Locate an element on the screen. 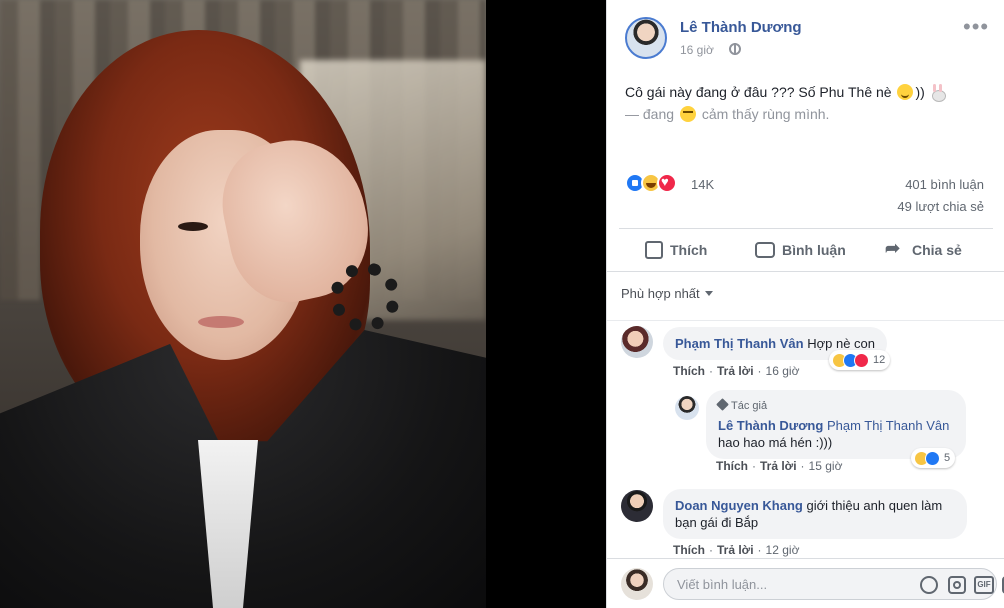 The height and width of the screenshot is (608, 1004). speech-bubble-icon is located at coordinates (765, 250).